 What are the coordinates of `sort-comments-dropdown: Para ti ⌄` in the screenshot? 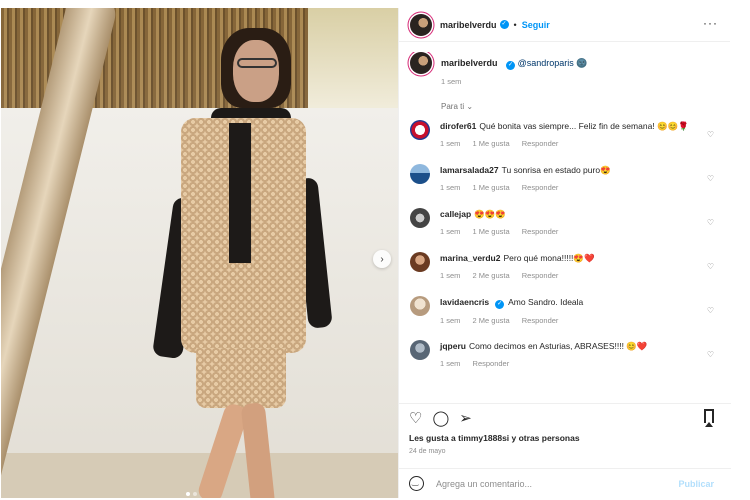 It's located at (565, 107).